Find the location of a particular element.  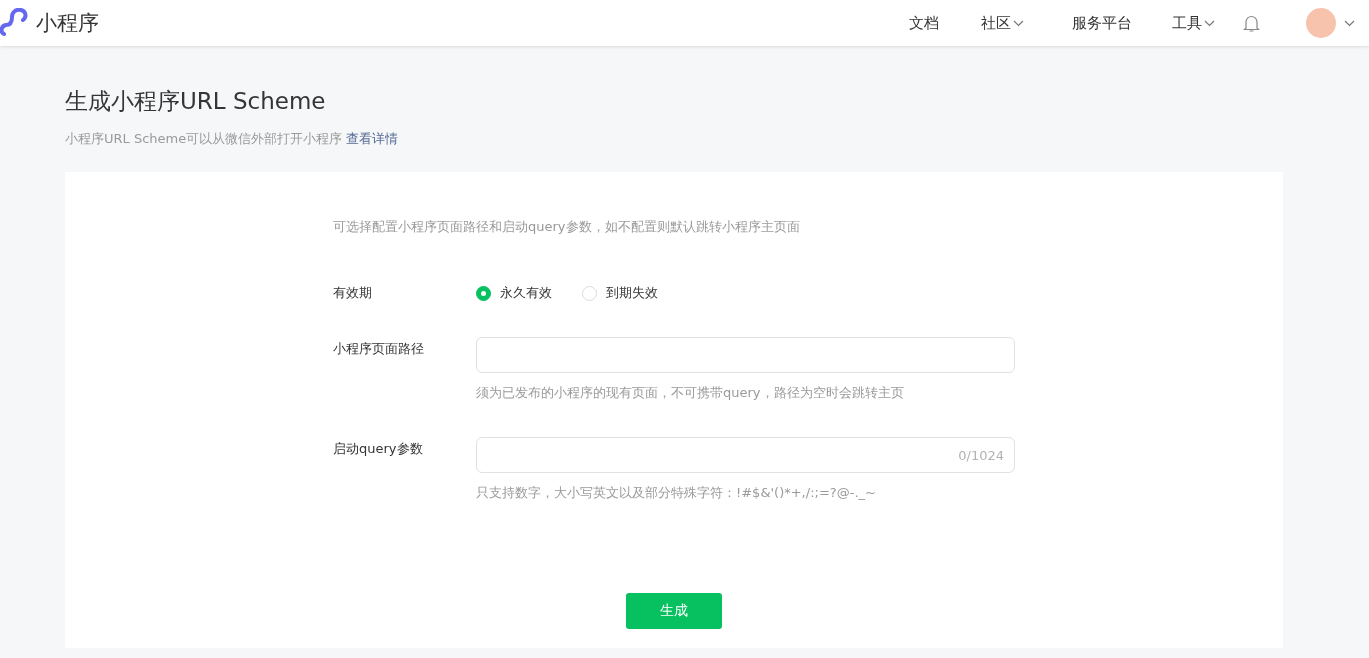

nav-link: 社区 is located at coordinates (1002, 23).